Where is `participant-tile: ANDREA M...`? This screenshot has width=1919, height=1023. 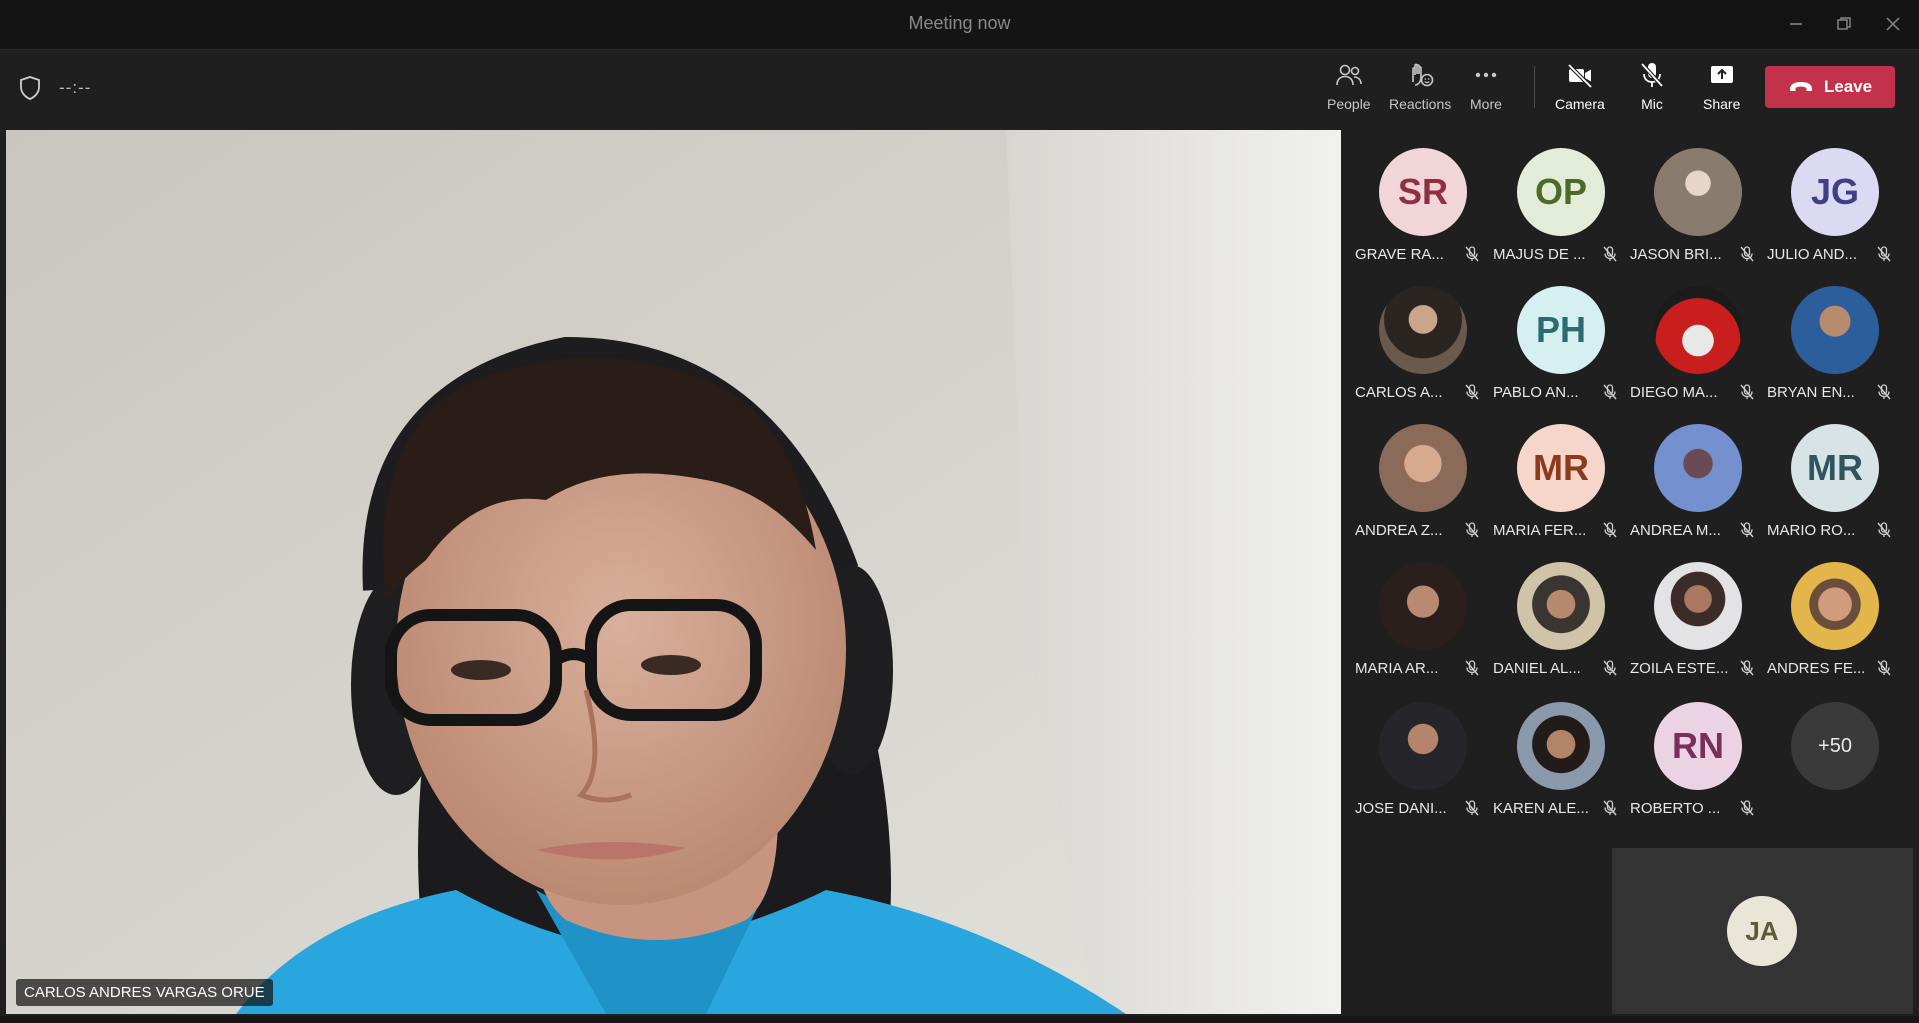
participant-tile: ANDREA M... is located at coordinates (1700, 485).